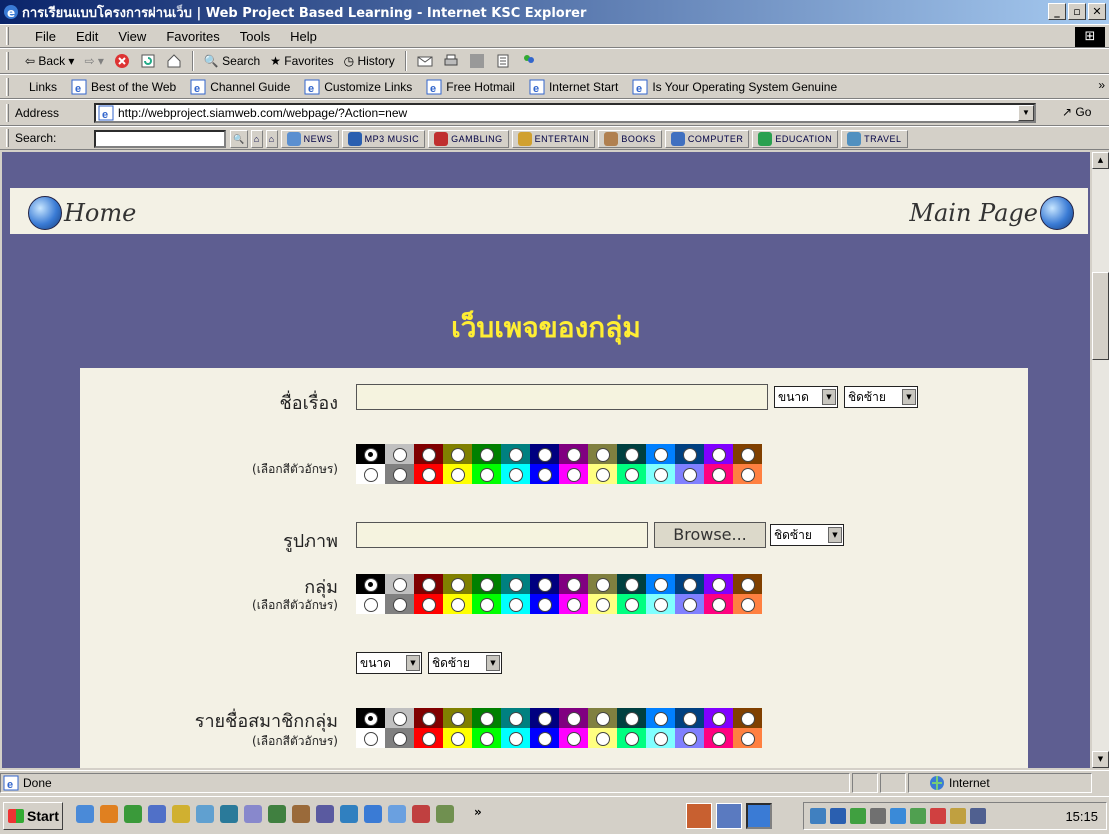 The height and width of the screenshot is (834, 1109). Describe the element at coordinates (132, 36) in the screenshot. I see `menu-view: View` at that location.